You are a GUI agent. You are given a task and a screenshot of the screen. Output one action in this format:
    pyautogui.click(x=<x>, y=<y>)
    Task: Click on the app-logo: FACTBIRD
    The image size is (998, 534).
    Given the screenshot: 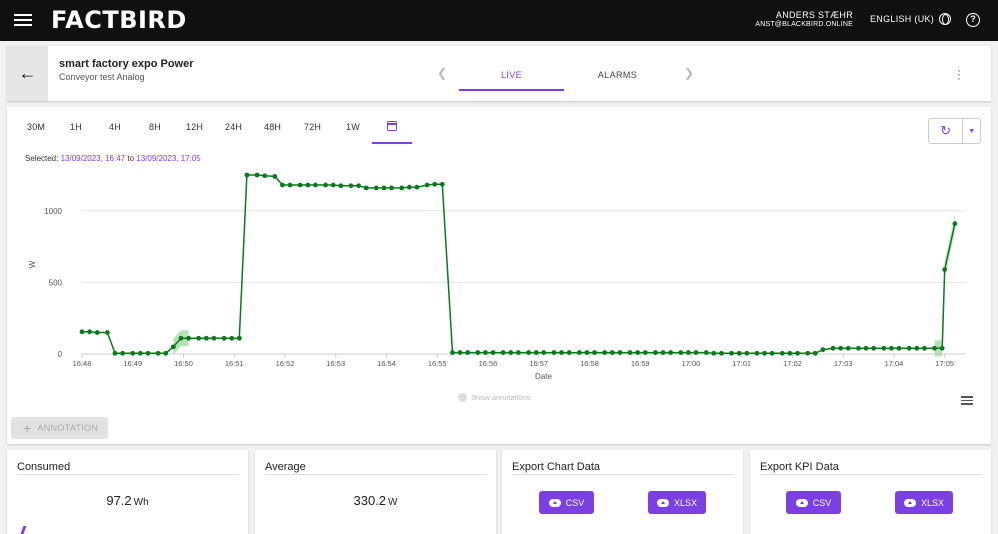 What is the action you would take?
    pyautogui.click(x=119, y=20)
    